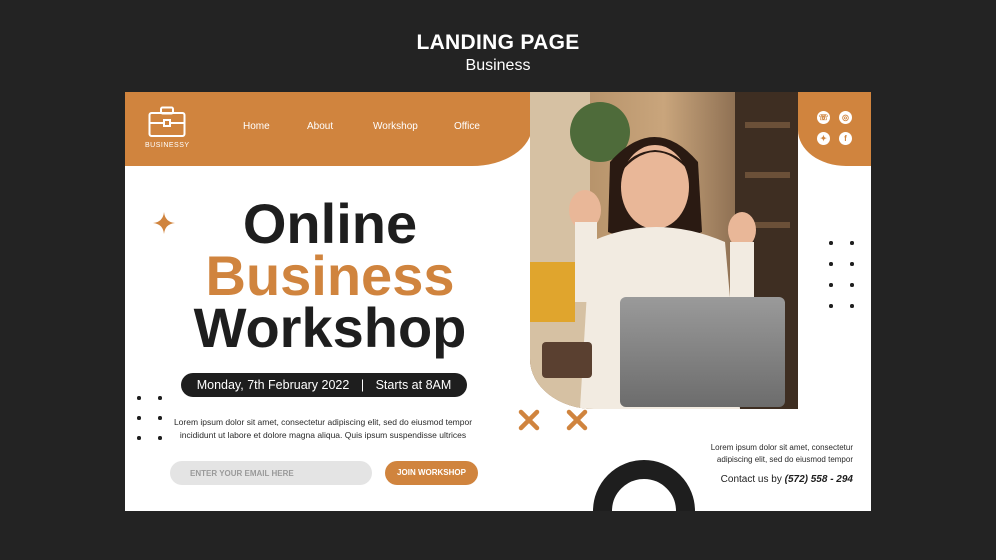 The image size is (996, 560). What do you see at coordinates (256, 126) in the screenshot?
I see `nav-home: Home` at bounding box center [256, 126].